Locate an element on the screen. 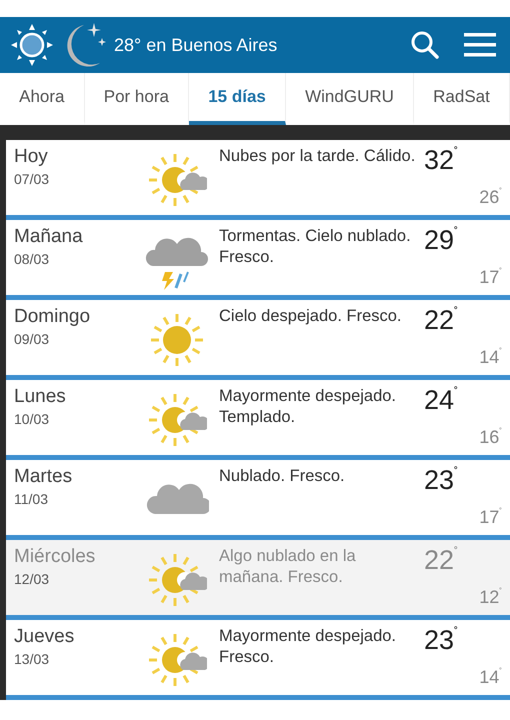 This screenshot has width=510, height=720. day-name: Jueves is located at coordinates (45, 637).